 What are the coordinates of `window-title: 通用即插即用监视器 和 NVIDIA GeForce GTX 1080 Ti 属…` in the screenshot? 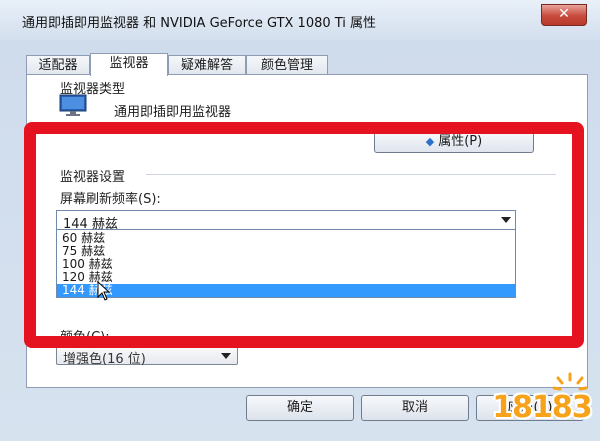 It's located at (199, 23).